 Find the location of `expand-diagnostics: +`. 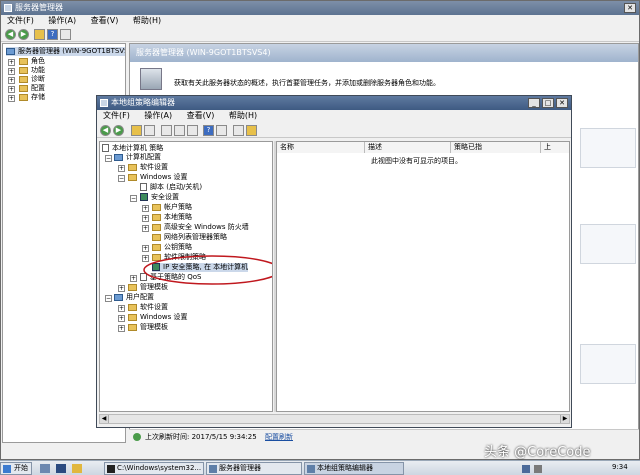

expand-diagnostics: + is located at coordinates (11, 80).